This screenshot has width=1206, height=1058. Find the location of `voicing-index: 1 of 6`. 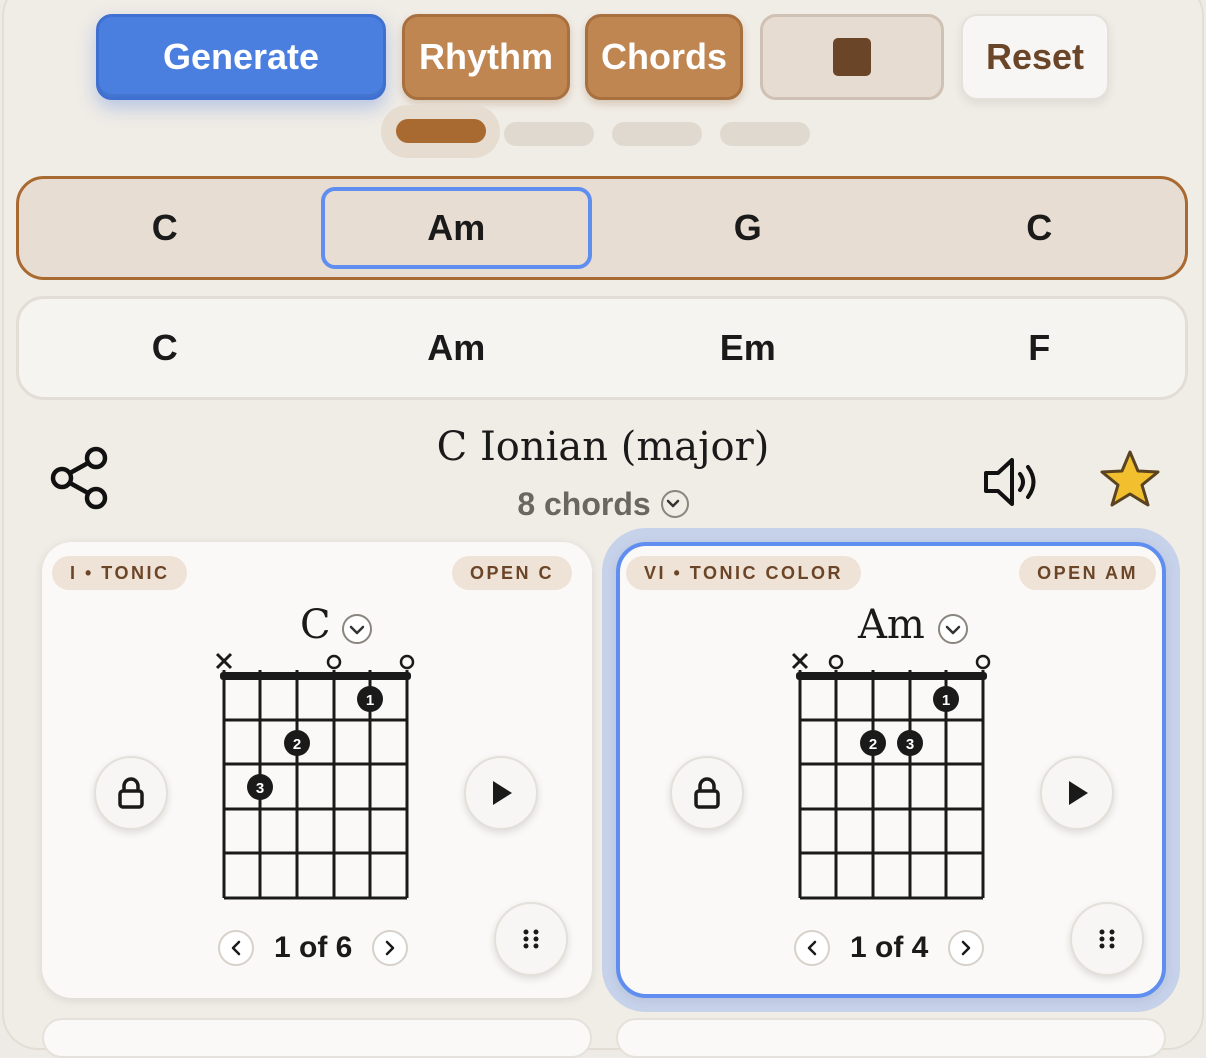

voicing-index: 1 of 6 is located at coordinates (313, 947).